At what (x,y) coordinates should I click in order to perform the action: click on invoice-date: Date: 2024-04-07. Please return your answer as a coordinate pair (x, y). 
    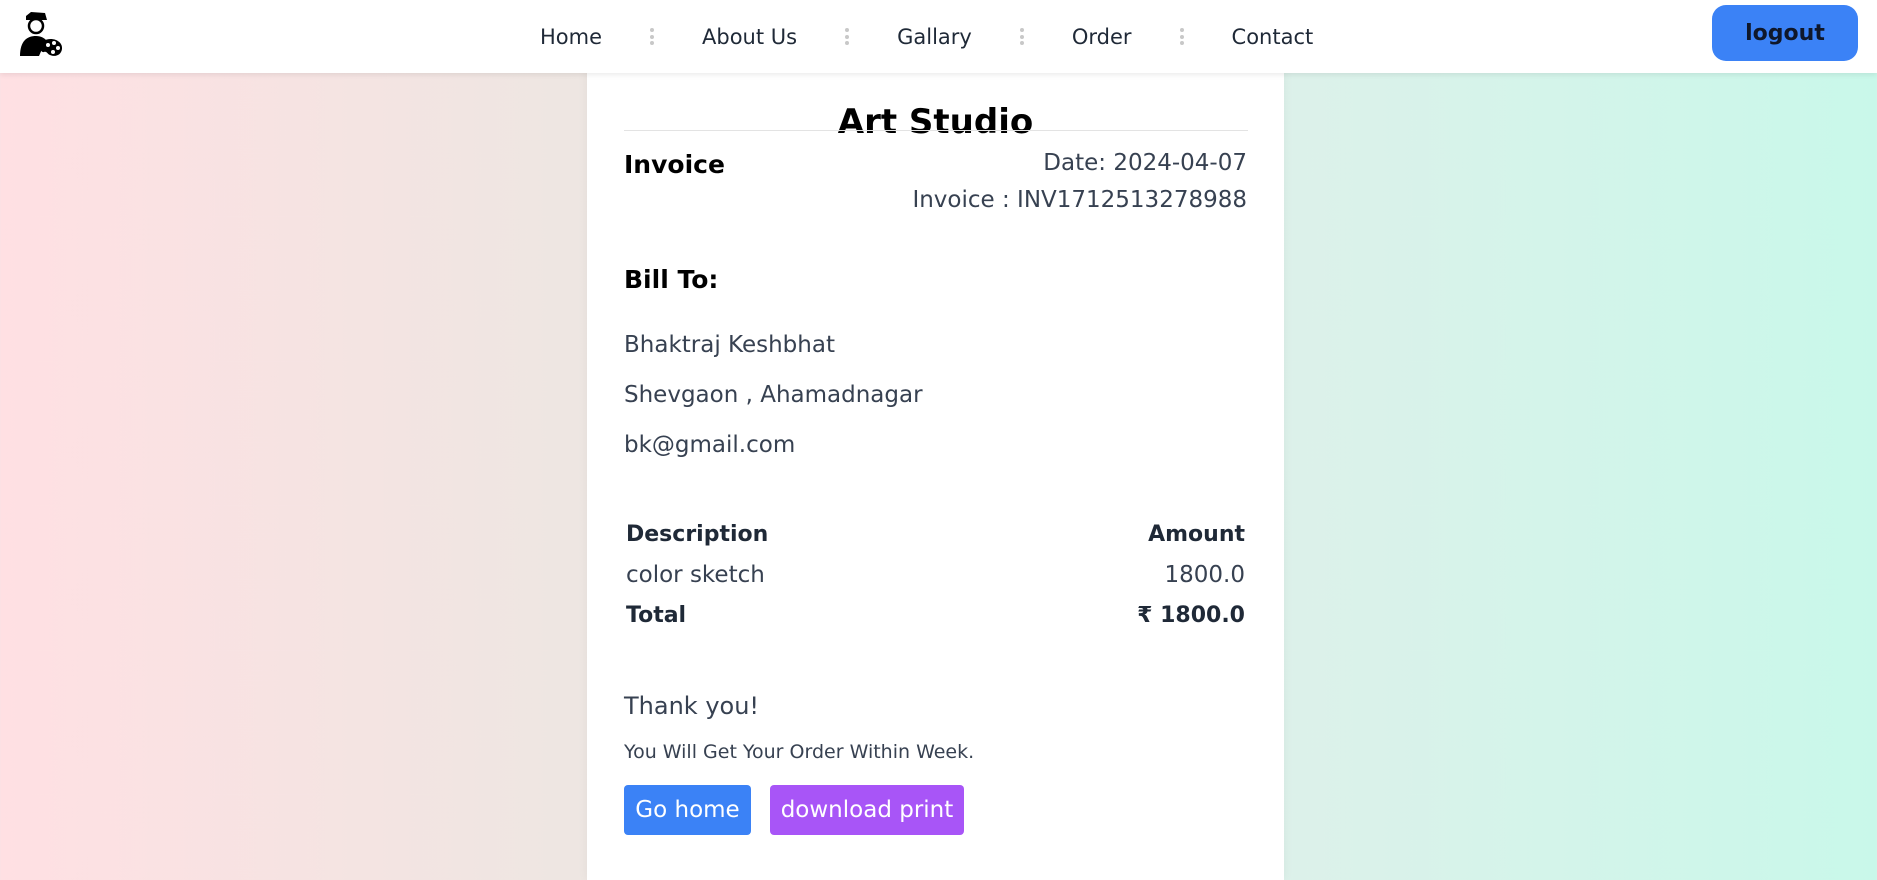
    Looking at the image, I should click on (1145, 163).